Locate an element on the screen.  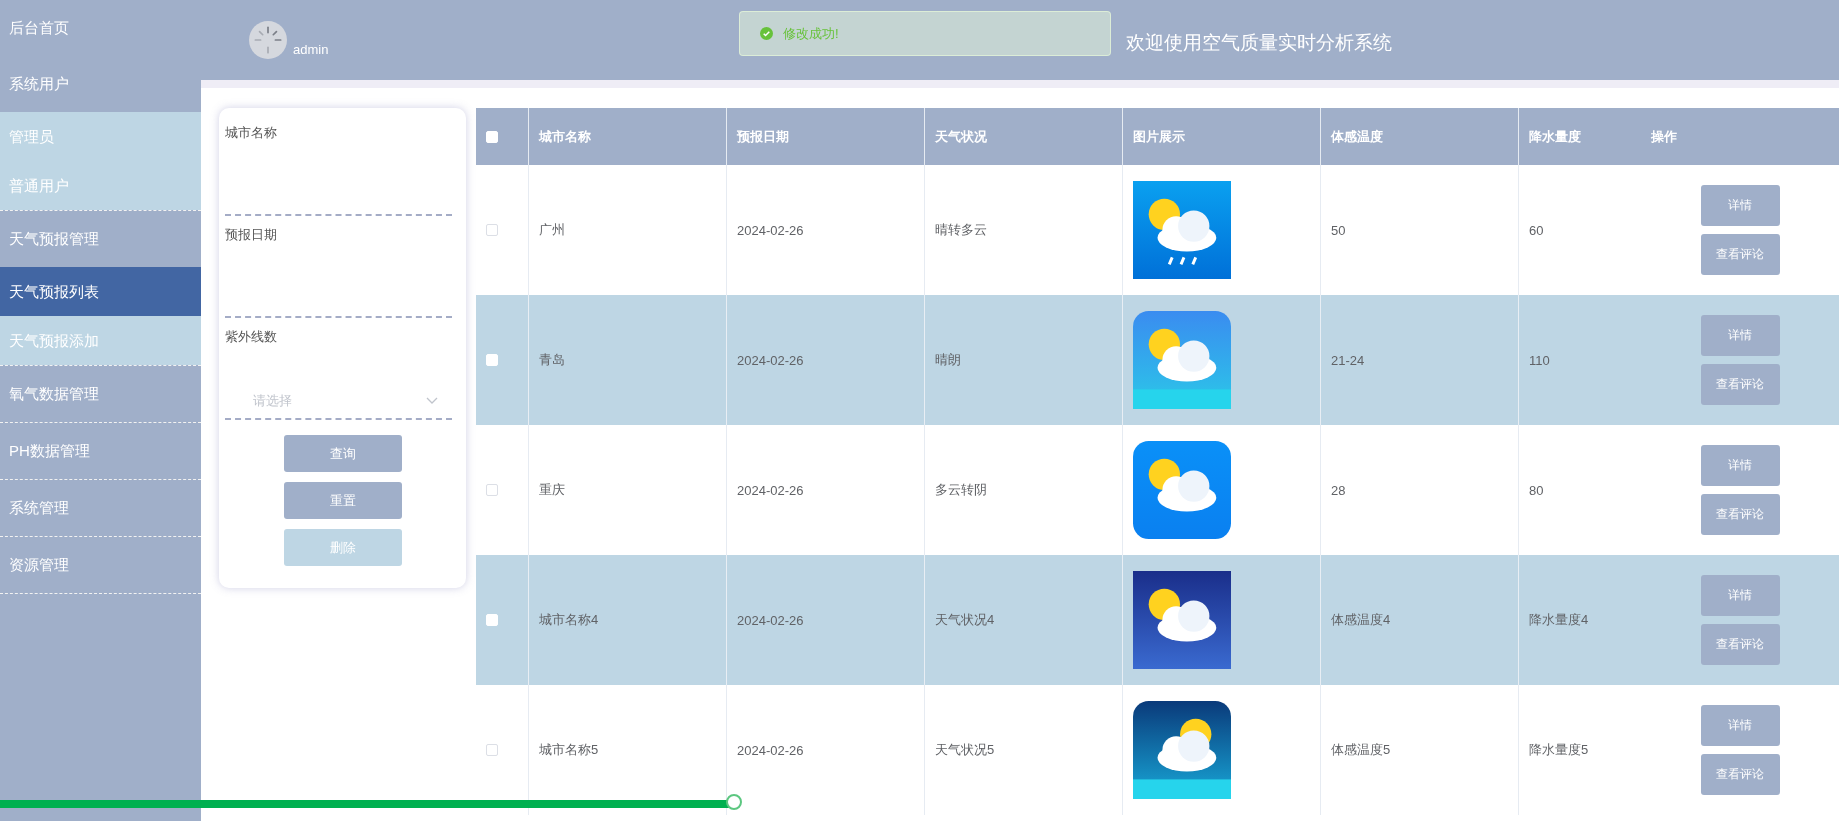
filter-button: 重置 is located at coordinates (342, 500).